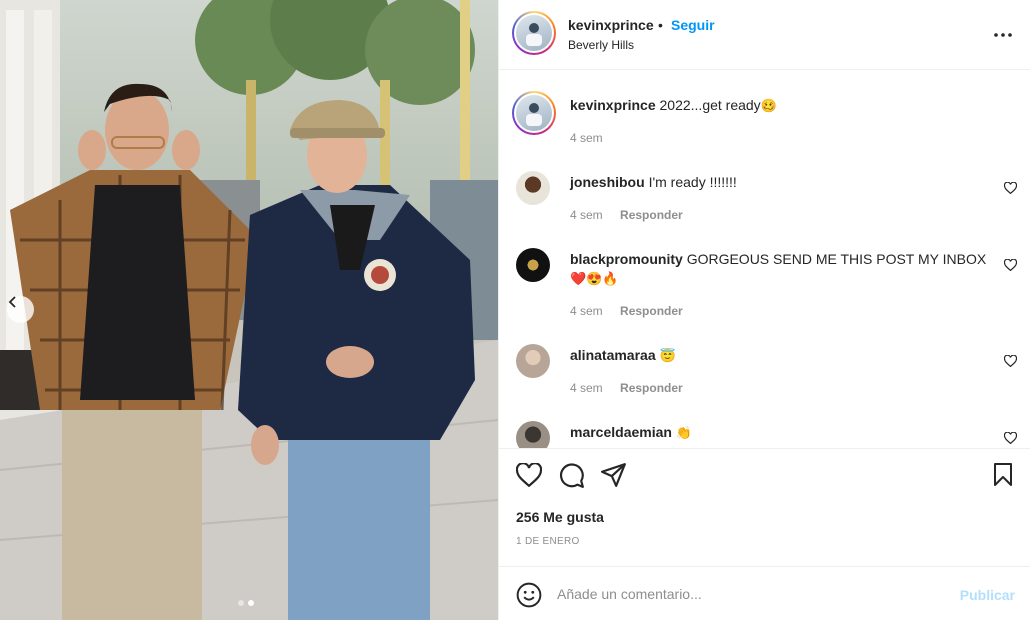 This screenshot has width=1030, height=620. What do you see at coordinates (692, 182) in the screenshot?
I see `comment-body: I'm ready !!!!!!!` at bounding box center [692, 182].